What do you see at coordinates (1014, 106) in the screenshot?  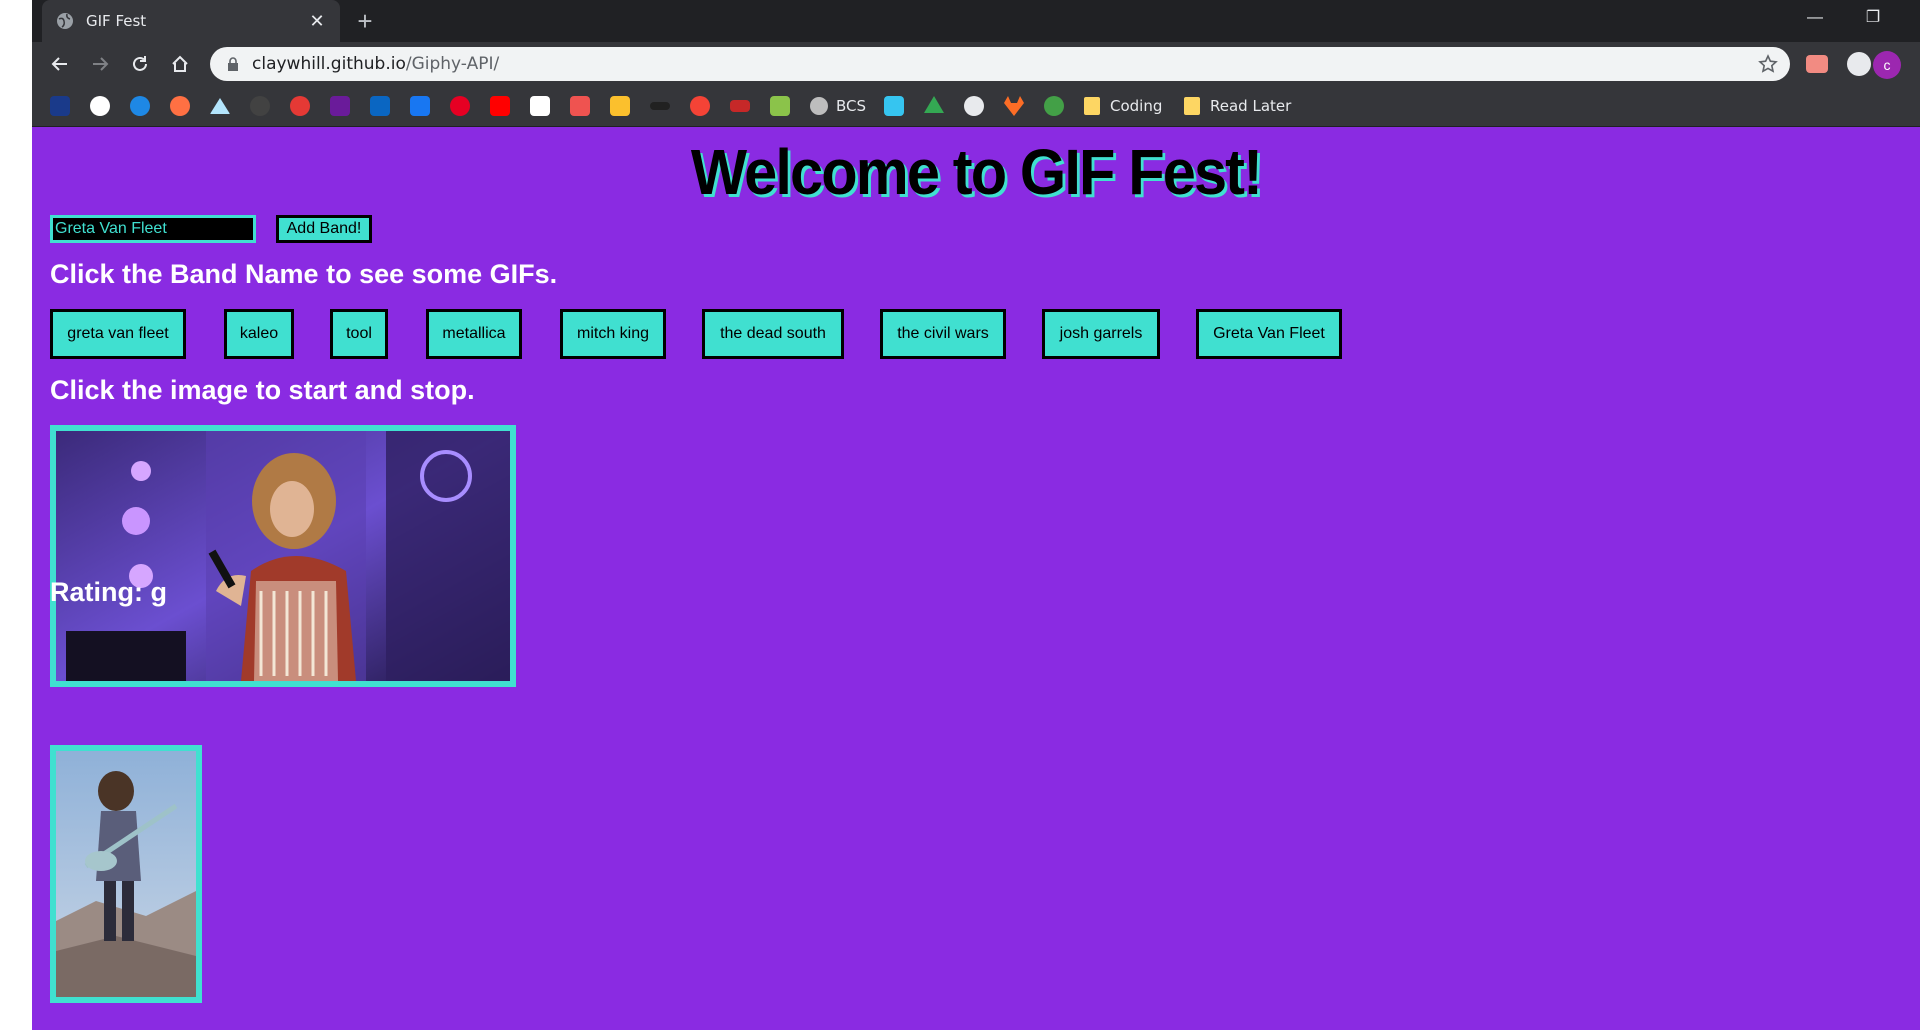 I see `gitlab-bookmark-icon` at bounding box center [1014, 106].